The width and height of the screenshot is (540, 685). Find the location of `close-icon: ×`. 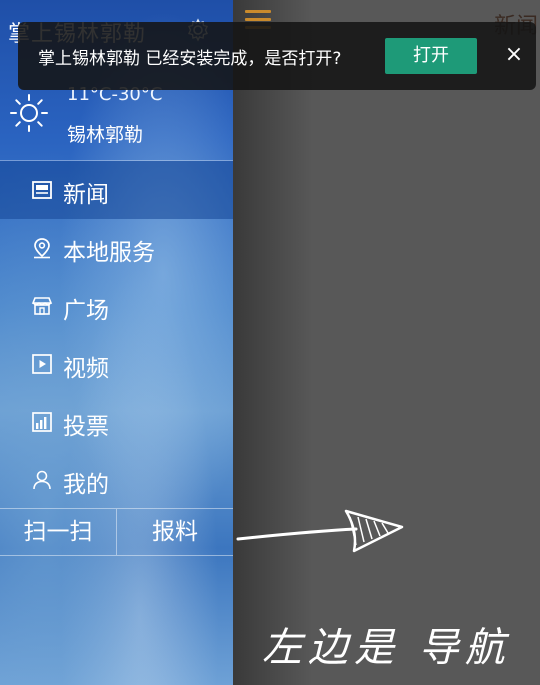

close-icon: × is located at coordinates (514, 55).